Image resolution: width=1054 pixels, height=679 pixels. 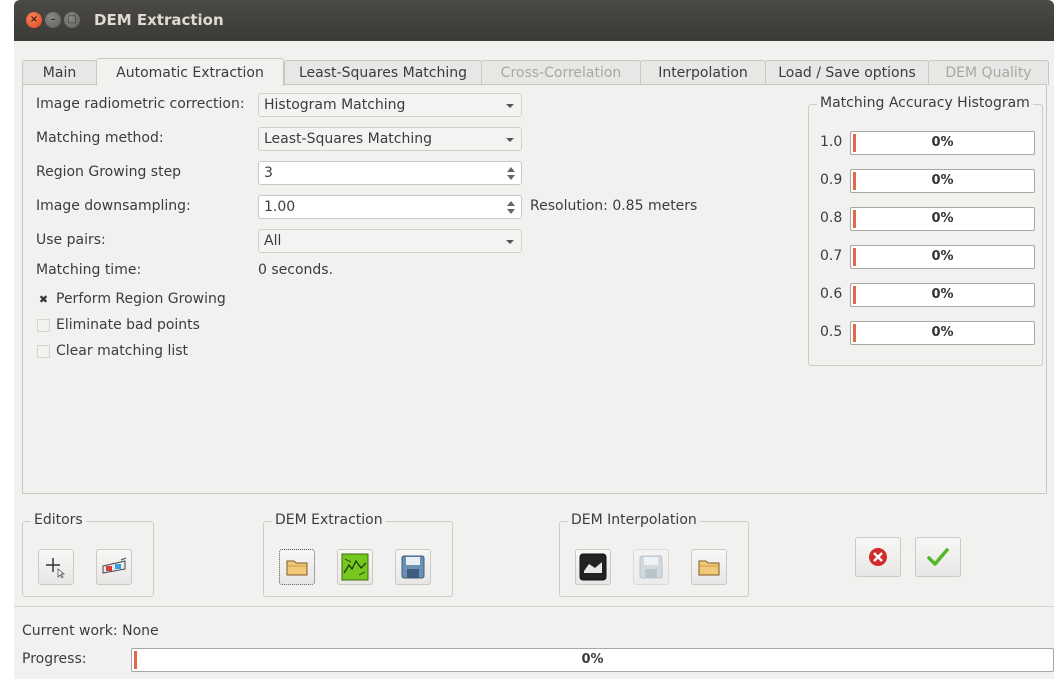 I want to click on progress-bar: 0%, so click(x=592, y=660).